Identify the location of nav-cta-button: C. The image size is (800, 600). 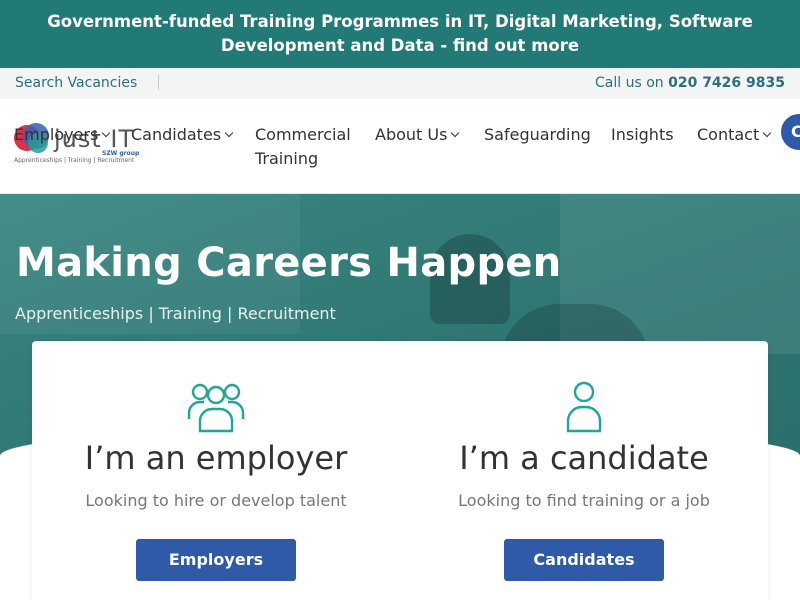
(790, 132).